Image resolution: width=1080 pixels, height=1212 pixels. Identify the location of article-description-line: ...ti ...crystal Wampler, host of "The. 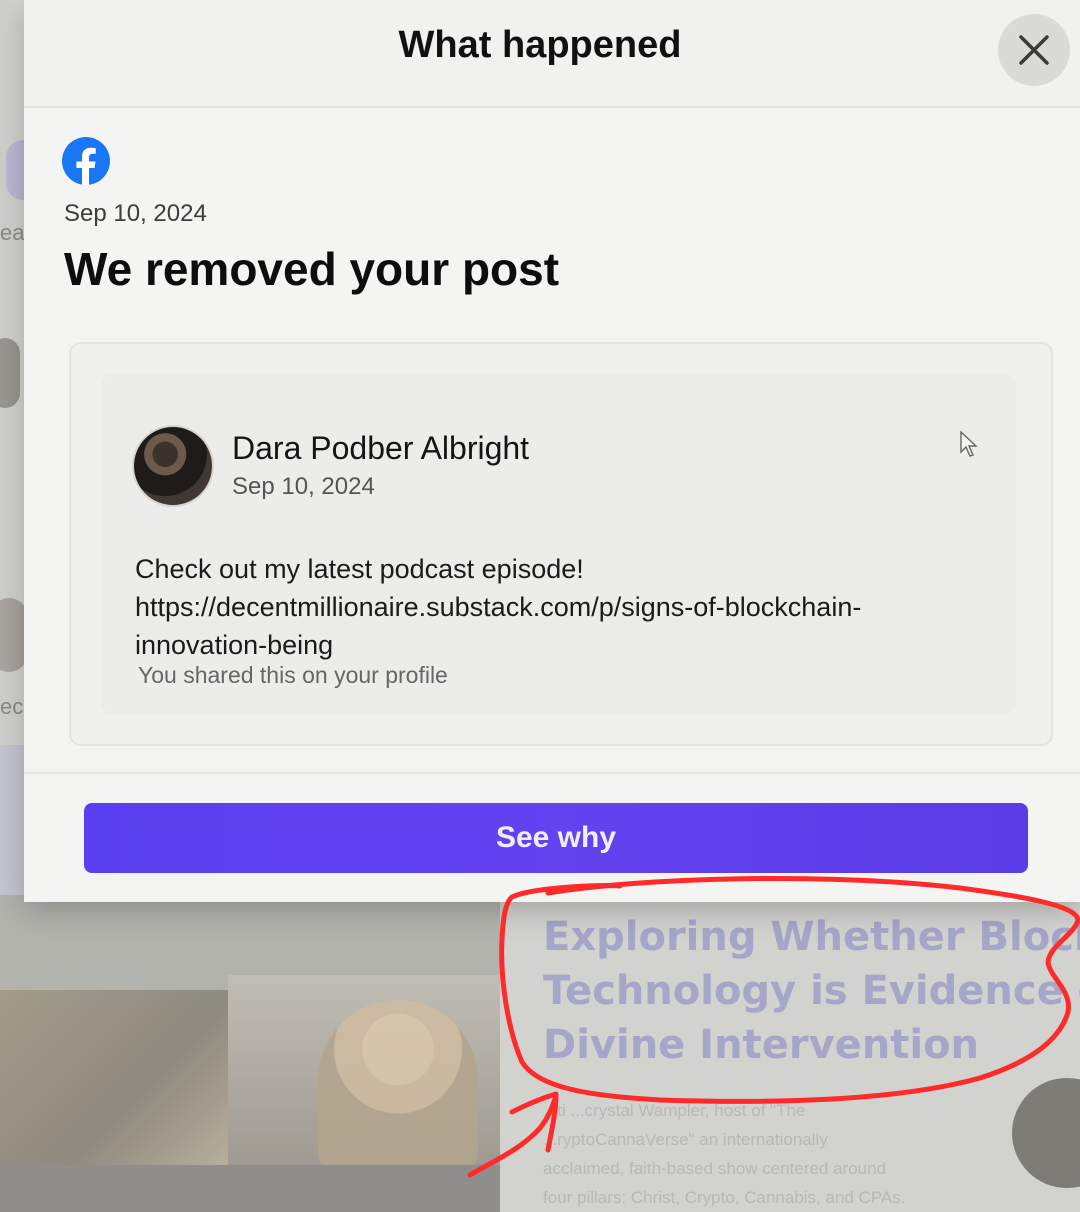
(674, 1110).